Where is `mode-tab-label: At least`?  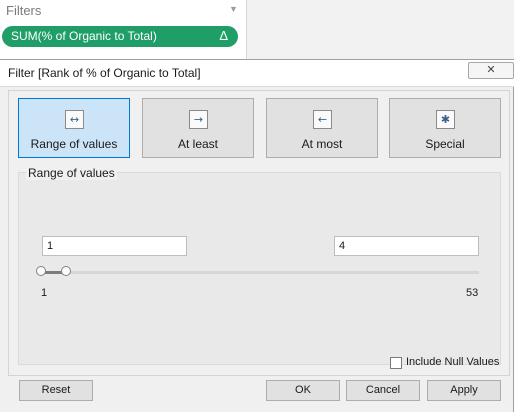 mode-tab-label: At least is located at coordinates (198, 144).